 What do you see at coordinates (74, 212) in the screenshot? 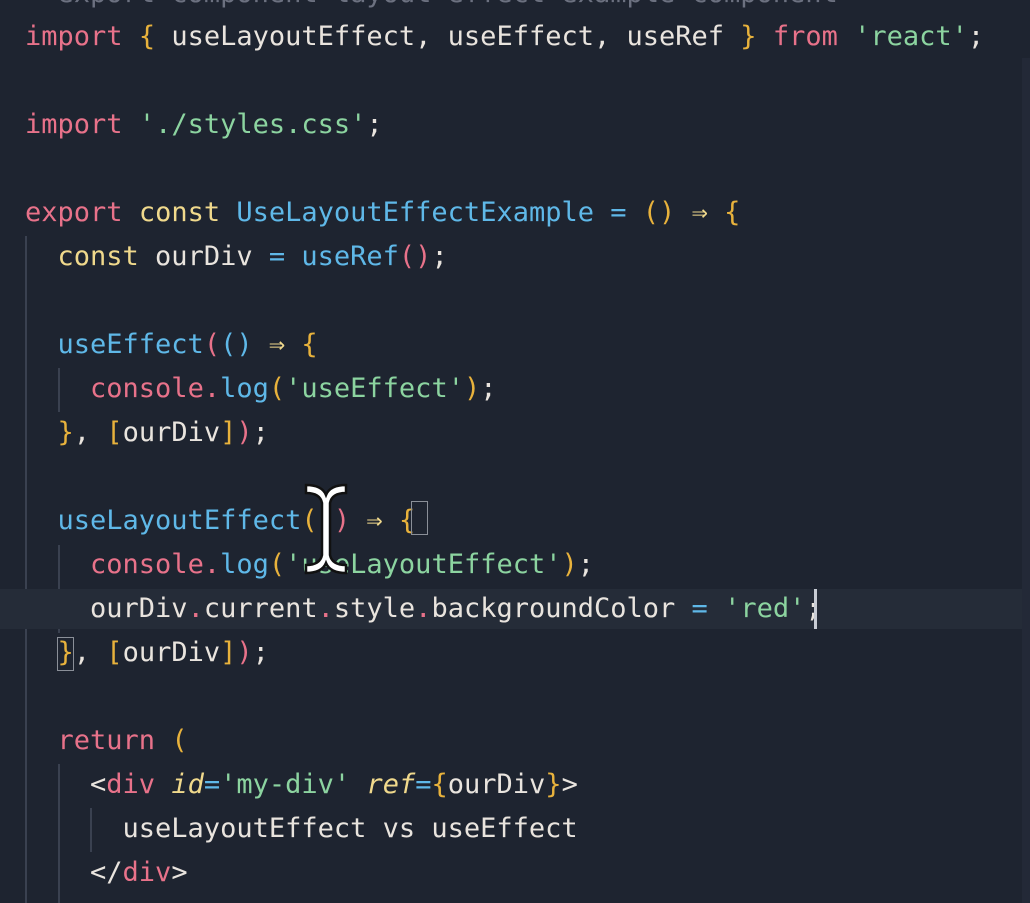
I see `code-token: export` at bounding box center [74, 212].